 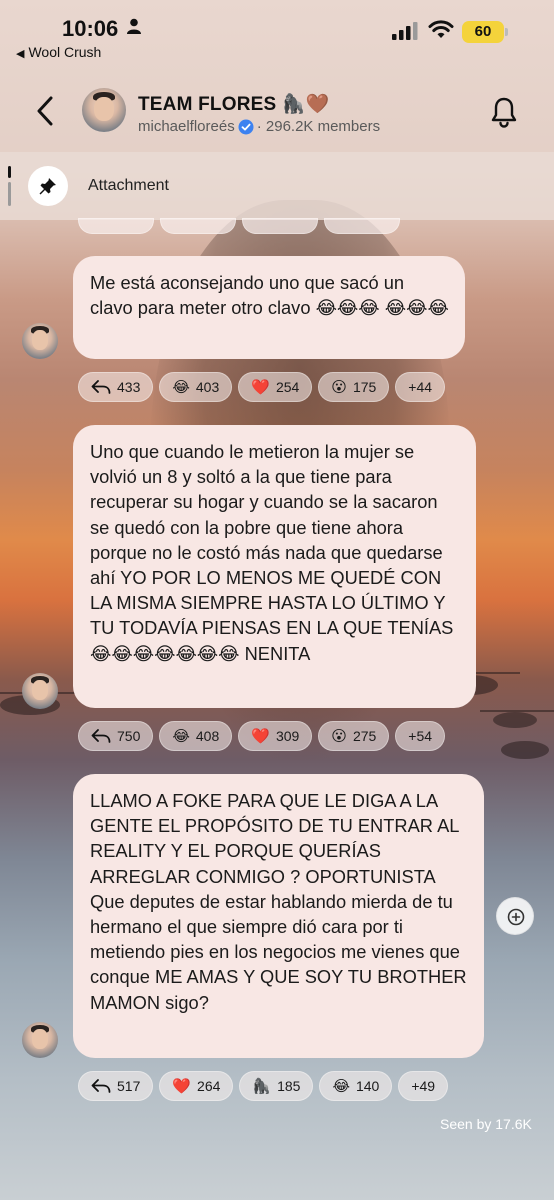 I want to click on reaction-chip-heart: ❤️ 254, so click(x=275, y=387).